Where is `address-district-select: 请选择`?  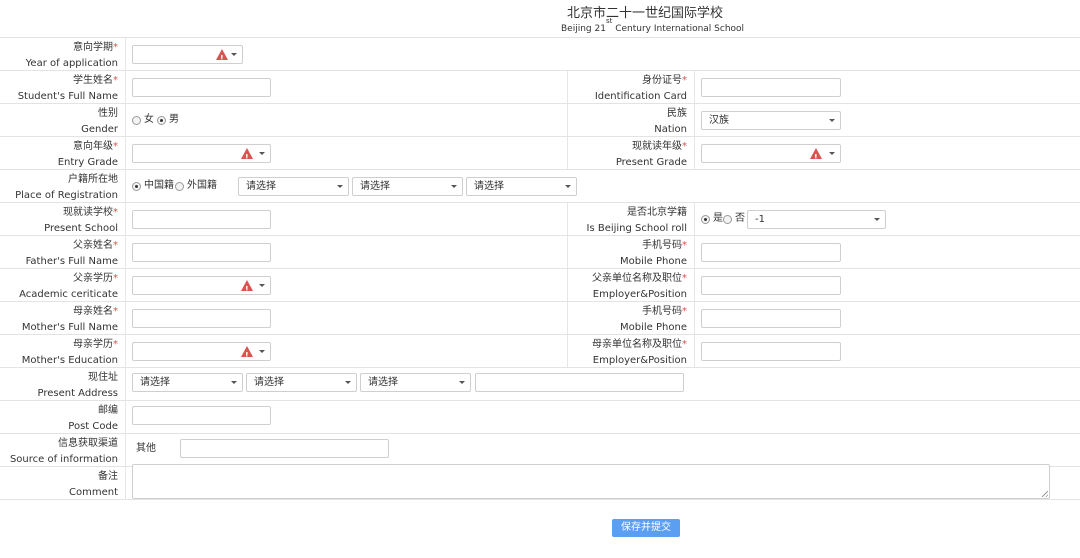
address-district-select: 请选择 is located at coordinates (415, 382).